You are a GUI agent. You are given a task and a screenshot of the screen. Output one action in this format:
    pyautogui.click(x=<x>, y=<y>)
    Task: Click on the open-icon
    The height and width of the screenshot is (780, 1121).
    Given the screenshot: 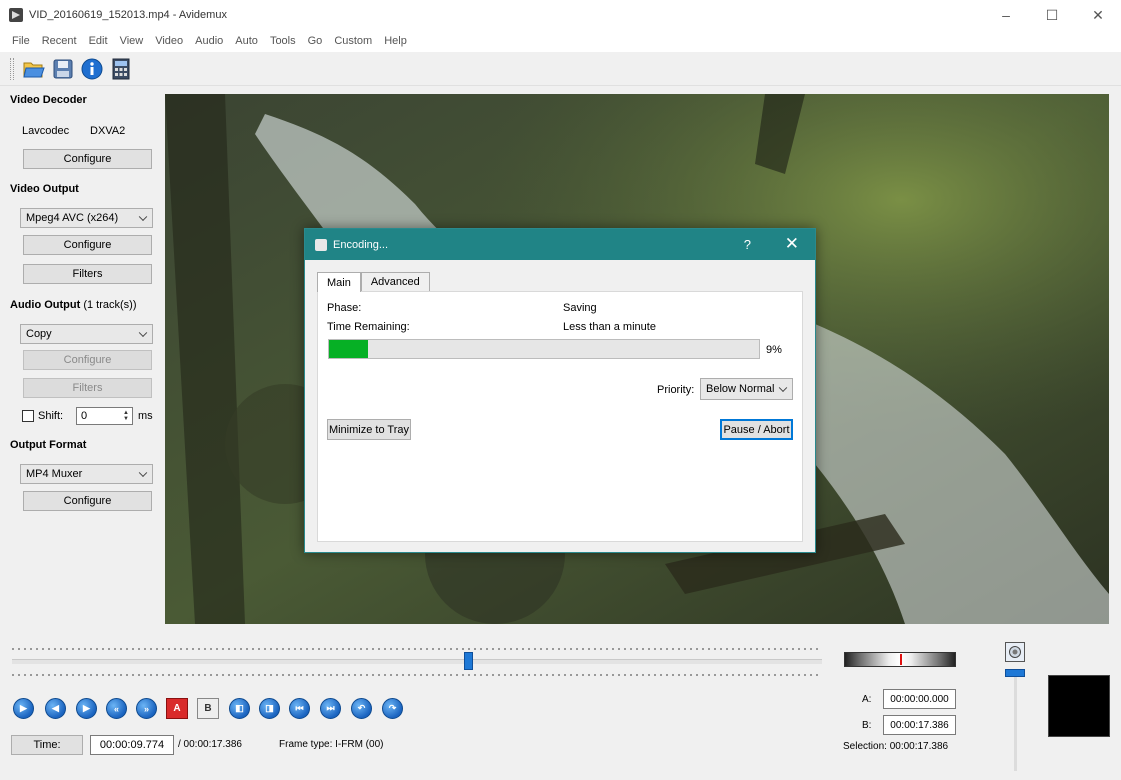 What is the action you would take?
    pyautogui.click(x=34, y=69)
    